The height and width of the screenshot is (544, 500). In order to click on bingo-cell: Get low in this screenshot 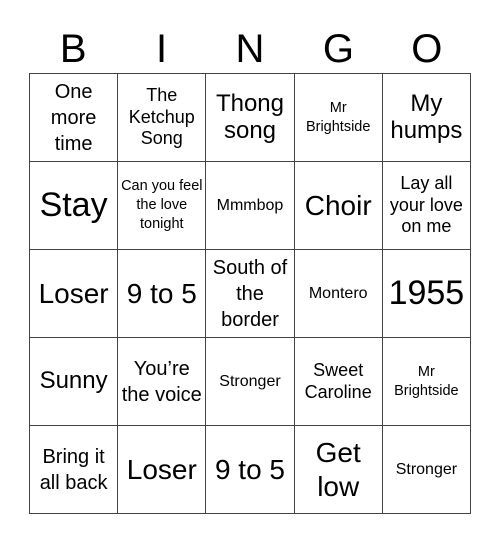, I will do `click(338, 470)`.